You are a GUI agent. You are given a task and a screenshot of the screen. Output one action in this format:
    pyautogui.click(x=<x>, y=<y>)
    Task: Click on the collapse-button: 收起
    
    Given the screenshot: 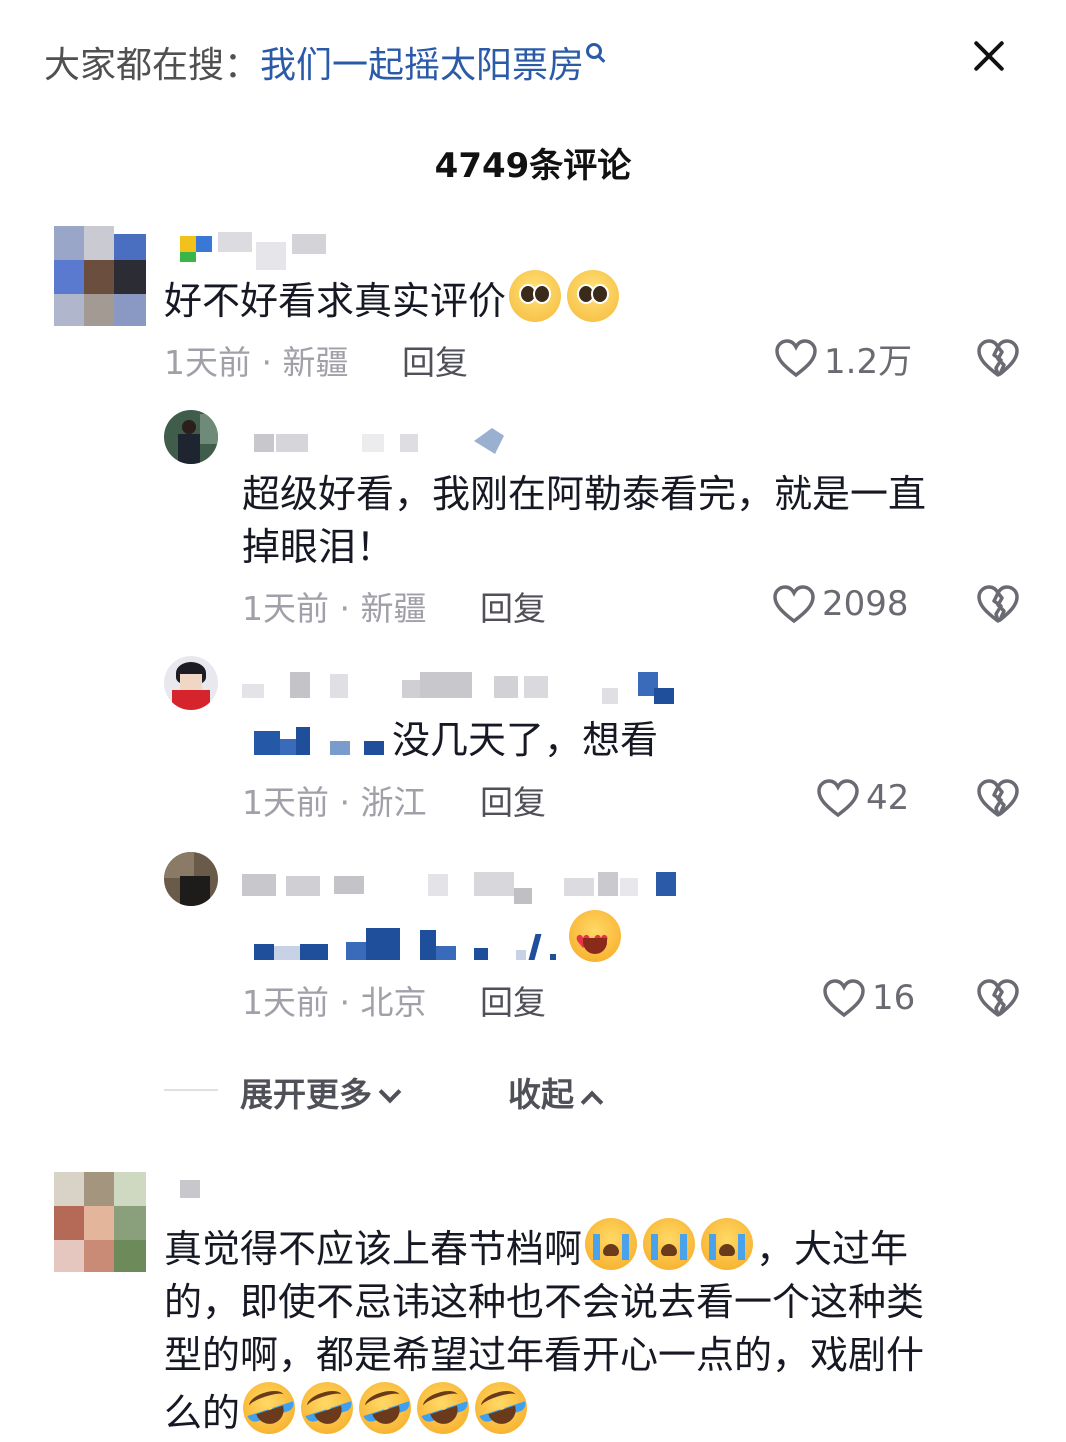 What is the action you would take?
    pyautogui.click(x=556, y=1092)
    